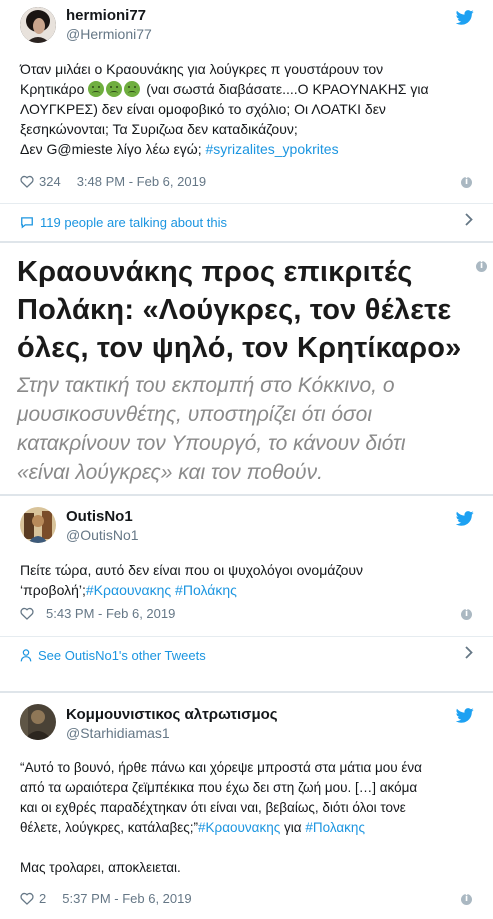  Describe the element at coordinates (111, 149) in the screenshot. I see `tweet-text-fragment: Δεν G@mieste λίγο λέω εγώ;` at that location.